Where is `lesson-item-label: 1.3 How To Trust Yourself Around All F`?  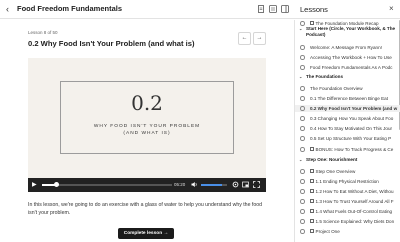 lesson-item-label: 1.3 How To Trust Yourself Around All F is located at coordinates (354, 201).